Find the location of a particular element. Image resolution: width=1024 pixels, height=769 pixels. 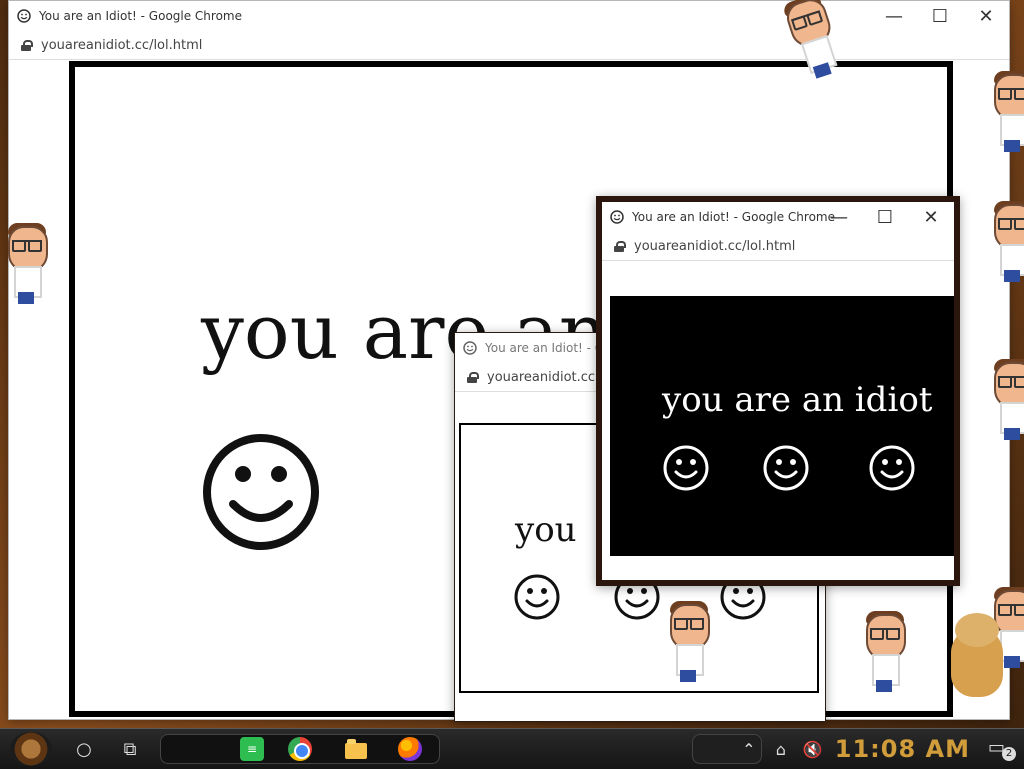

front-minimize-button: — is located at coordinates (839, 217).